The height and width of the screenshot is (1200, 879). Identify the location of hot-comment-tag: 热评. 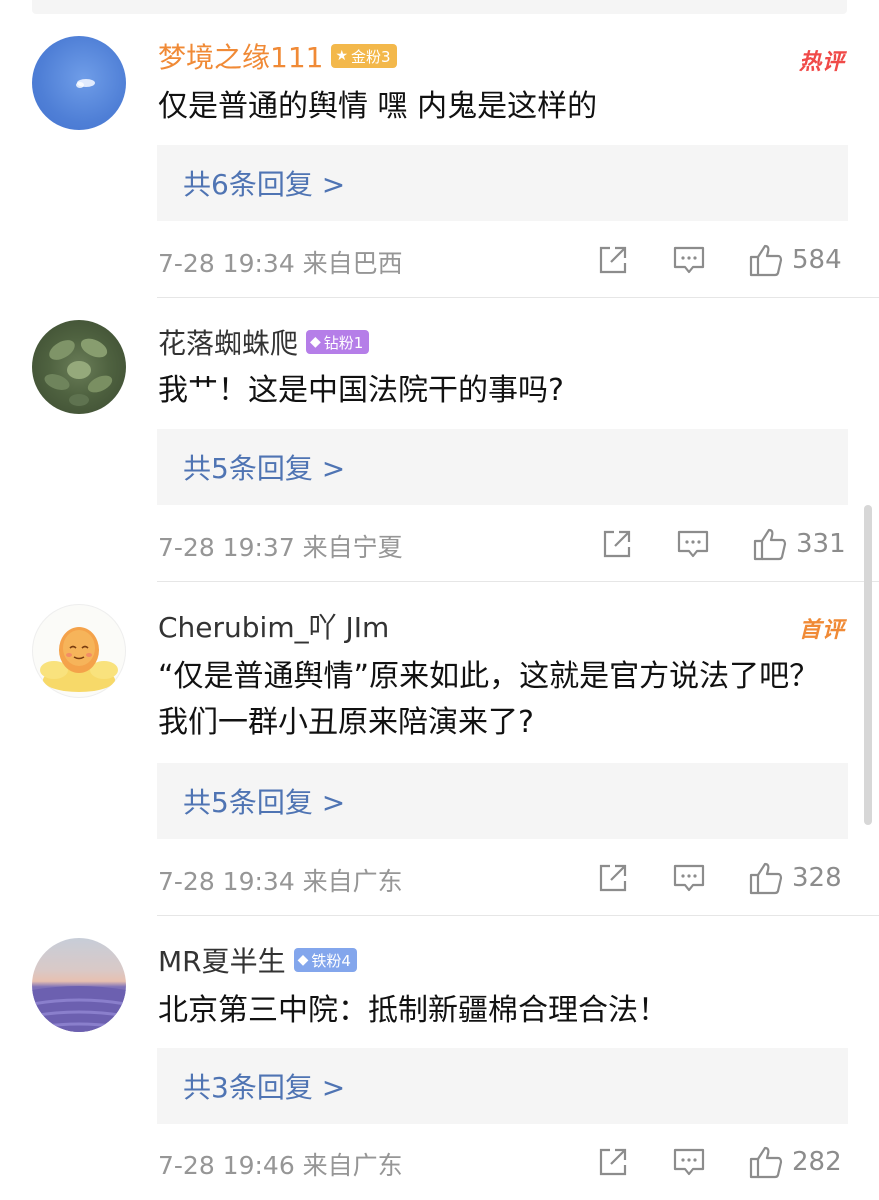
(821, 62).